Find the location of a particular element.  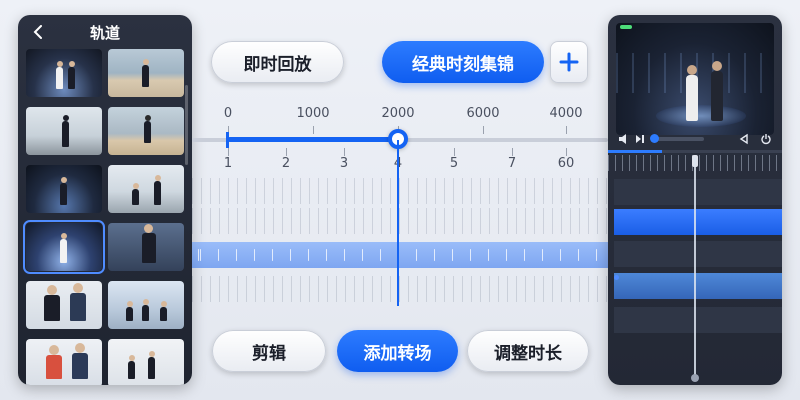

bottom-scale-label: 2 is located at coordinates (286, 163).